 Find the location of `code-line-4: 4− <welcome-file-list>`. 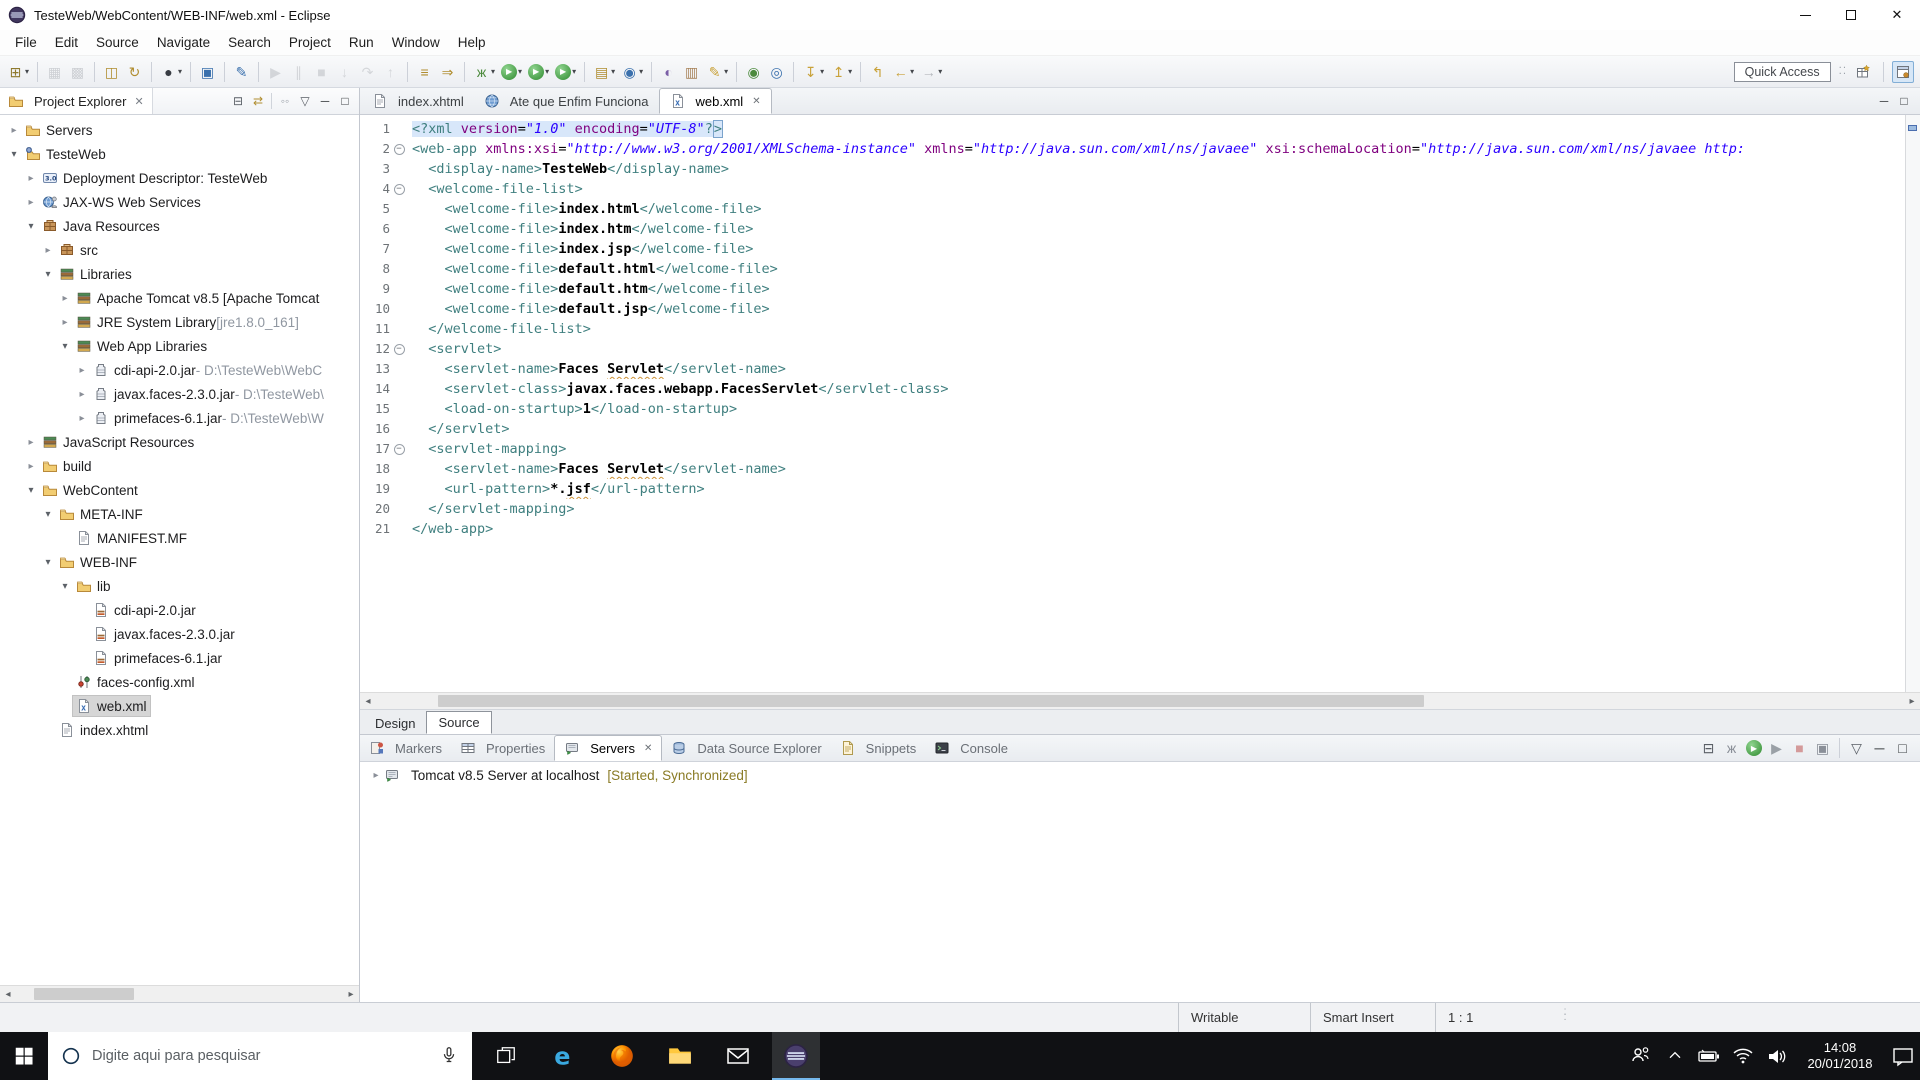

code-line-4: 4− <welcome-file-list> is located at coordinates (1132, 189).